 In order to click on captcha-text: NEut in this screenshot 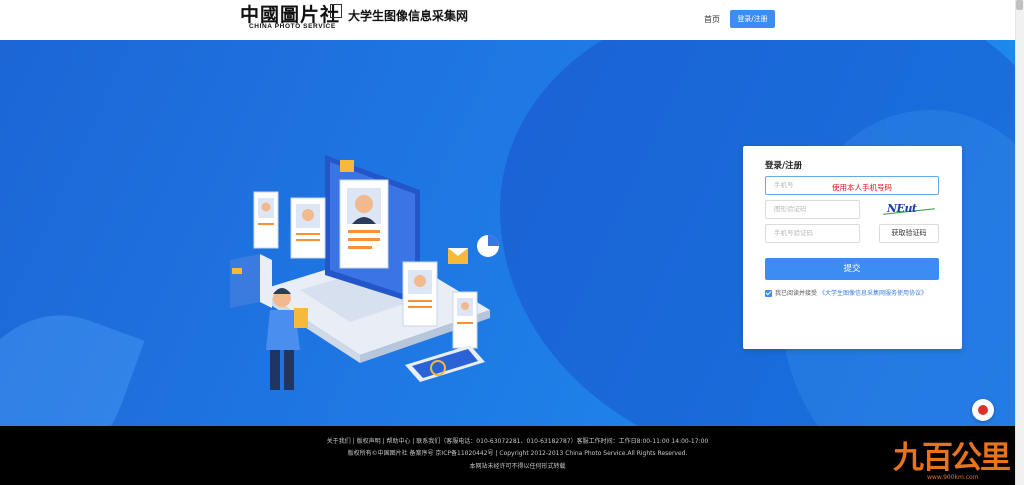, I will do `click(902, 208)`.